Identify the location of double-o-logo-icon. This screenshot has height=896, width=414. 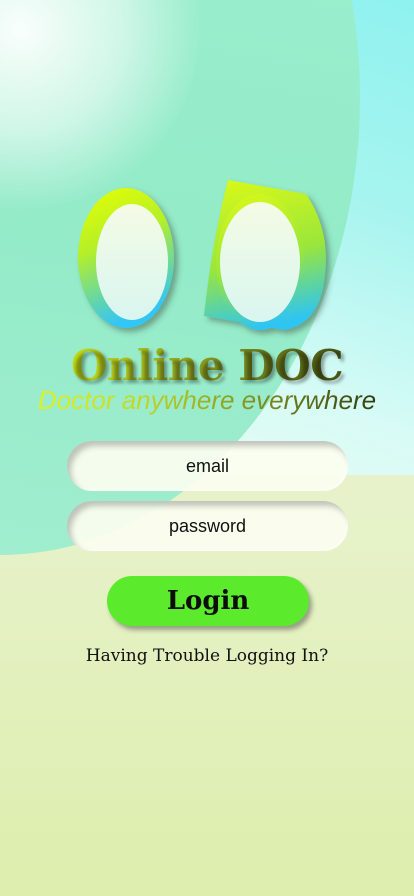
(202, 255).